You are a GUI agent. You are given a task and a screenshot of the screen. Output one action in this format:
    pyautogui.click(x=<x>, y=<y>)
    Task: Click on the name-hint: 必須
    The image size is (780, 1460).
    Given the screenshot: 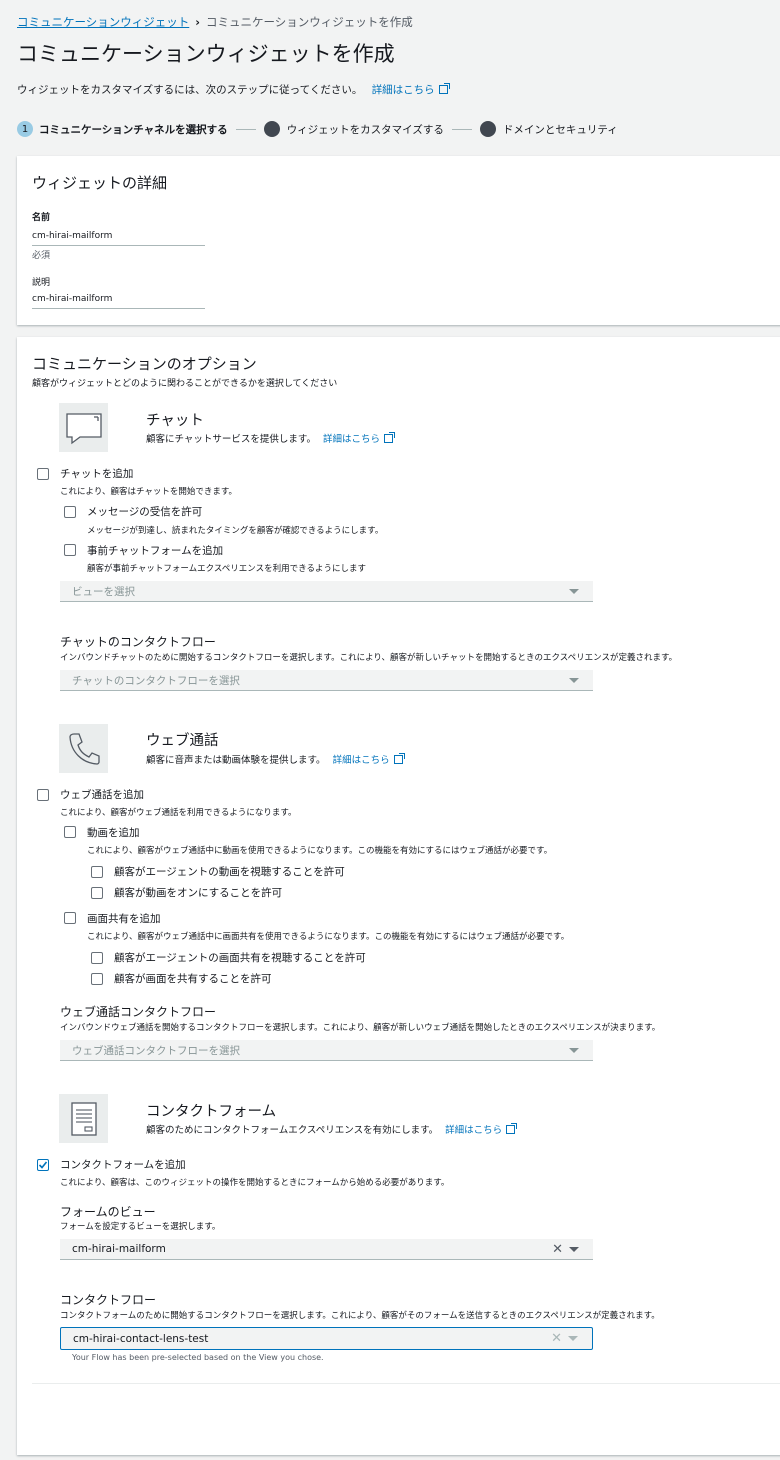 What is the action you would take?
    pyautogui.click(x=41, y=256)
    